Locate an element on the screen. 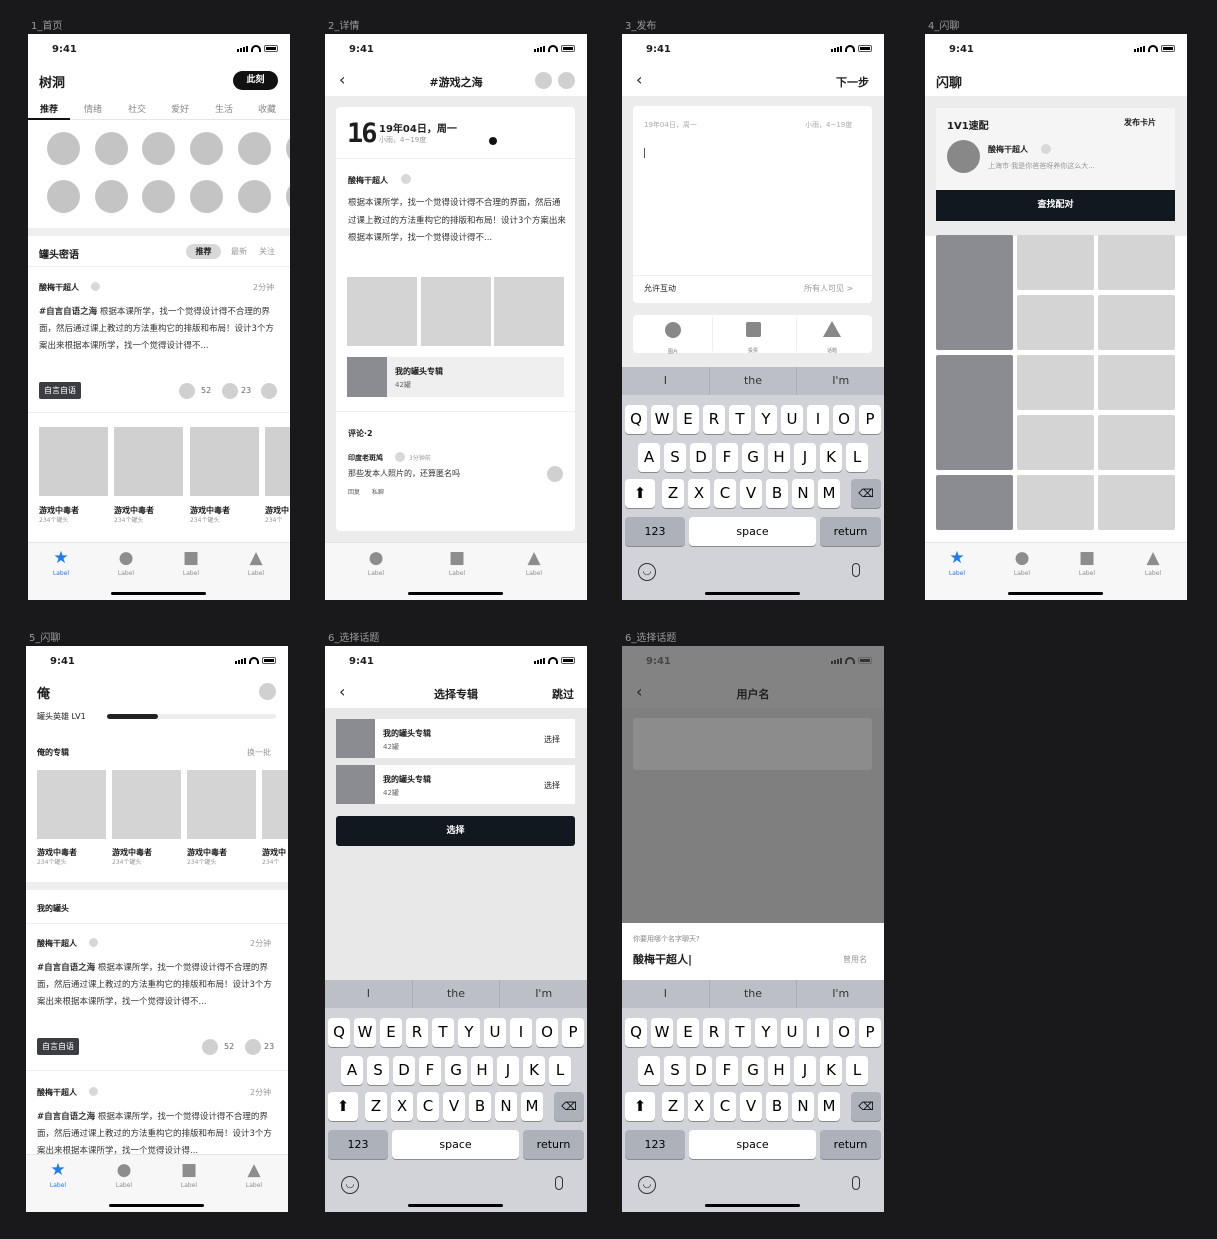 This screenshot has height=1239, width=1217. photo is located at coordinates (529, 311).